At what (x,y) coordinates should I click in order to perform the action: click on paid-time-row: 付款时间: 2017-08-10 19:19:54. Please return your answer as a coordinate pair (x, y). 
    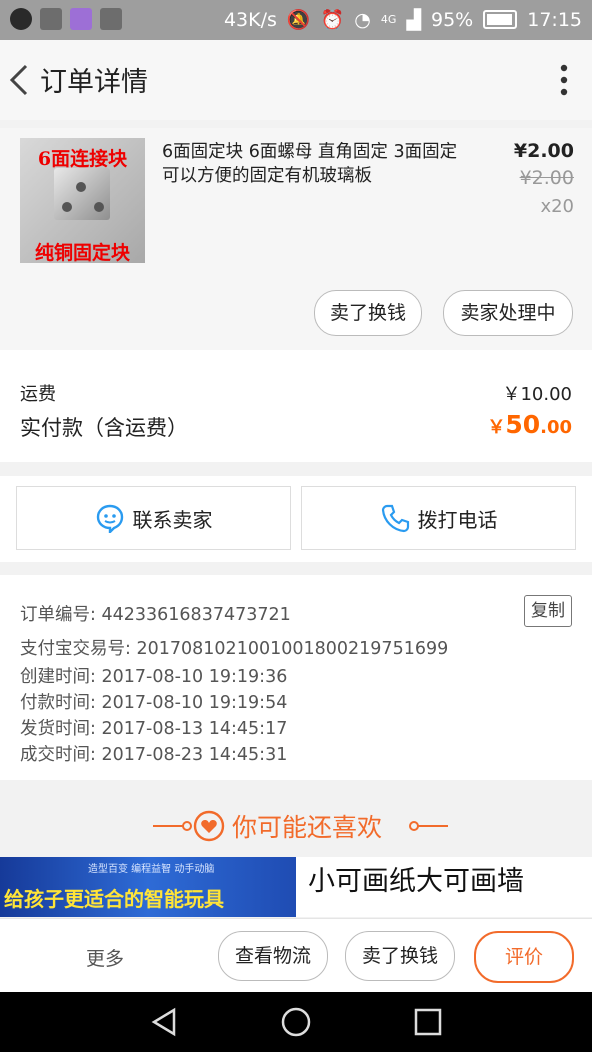
    Looking at the image, I should click on (153, 701).